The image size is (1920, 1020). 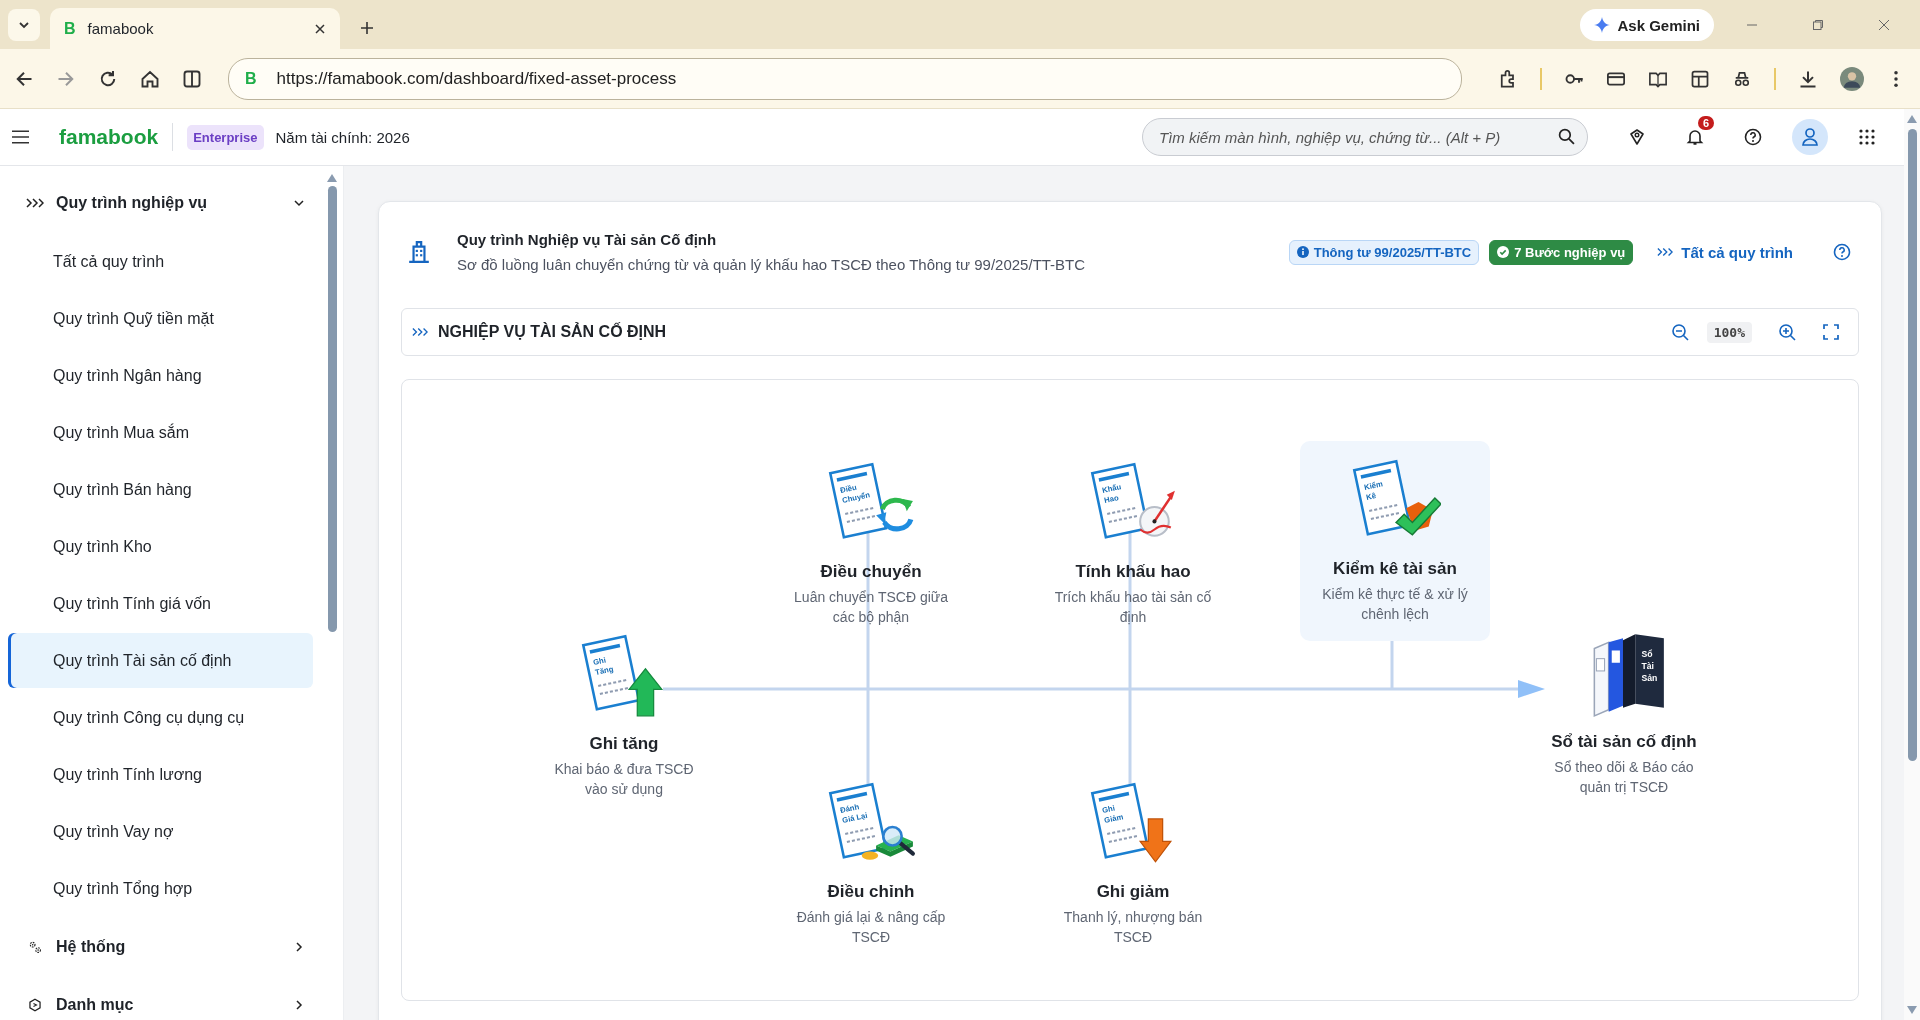 I want to click on reload-icon, so click(x=108, y=78).